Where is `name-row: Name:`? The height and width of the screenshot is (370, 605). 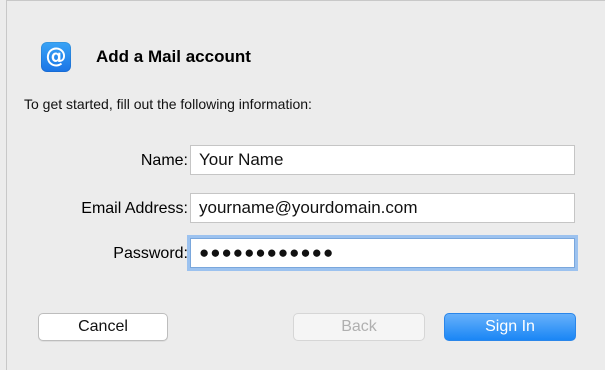 name-row: Name: is located at coordinates (306, 160).